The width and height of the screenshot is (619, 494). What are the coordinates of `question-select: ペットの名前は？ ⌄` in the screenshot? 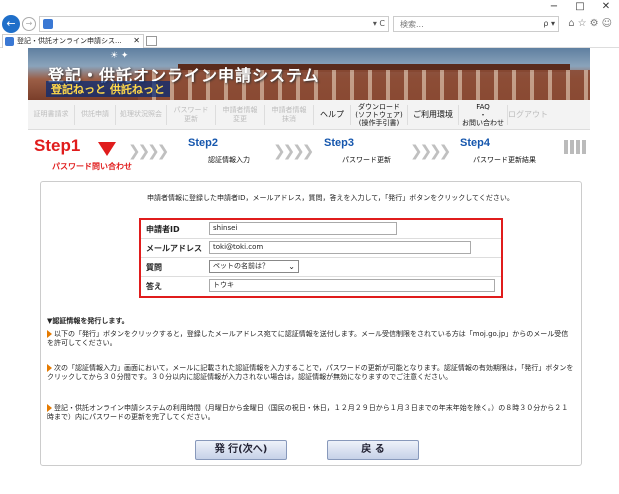 It's located at (254, 266).